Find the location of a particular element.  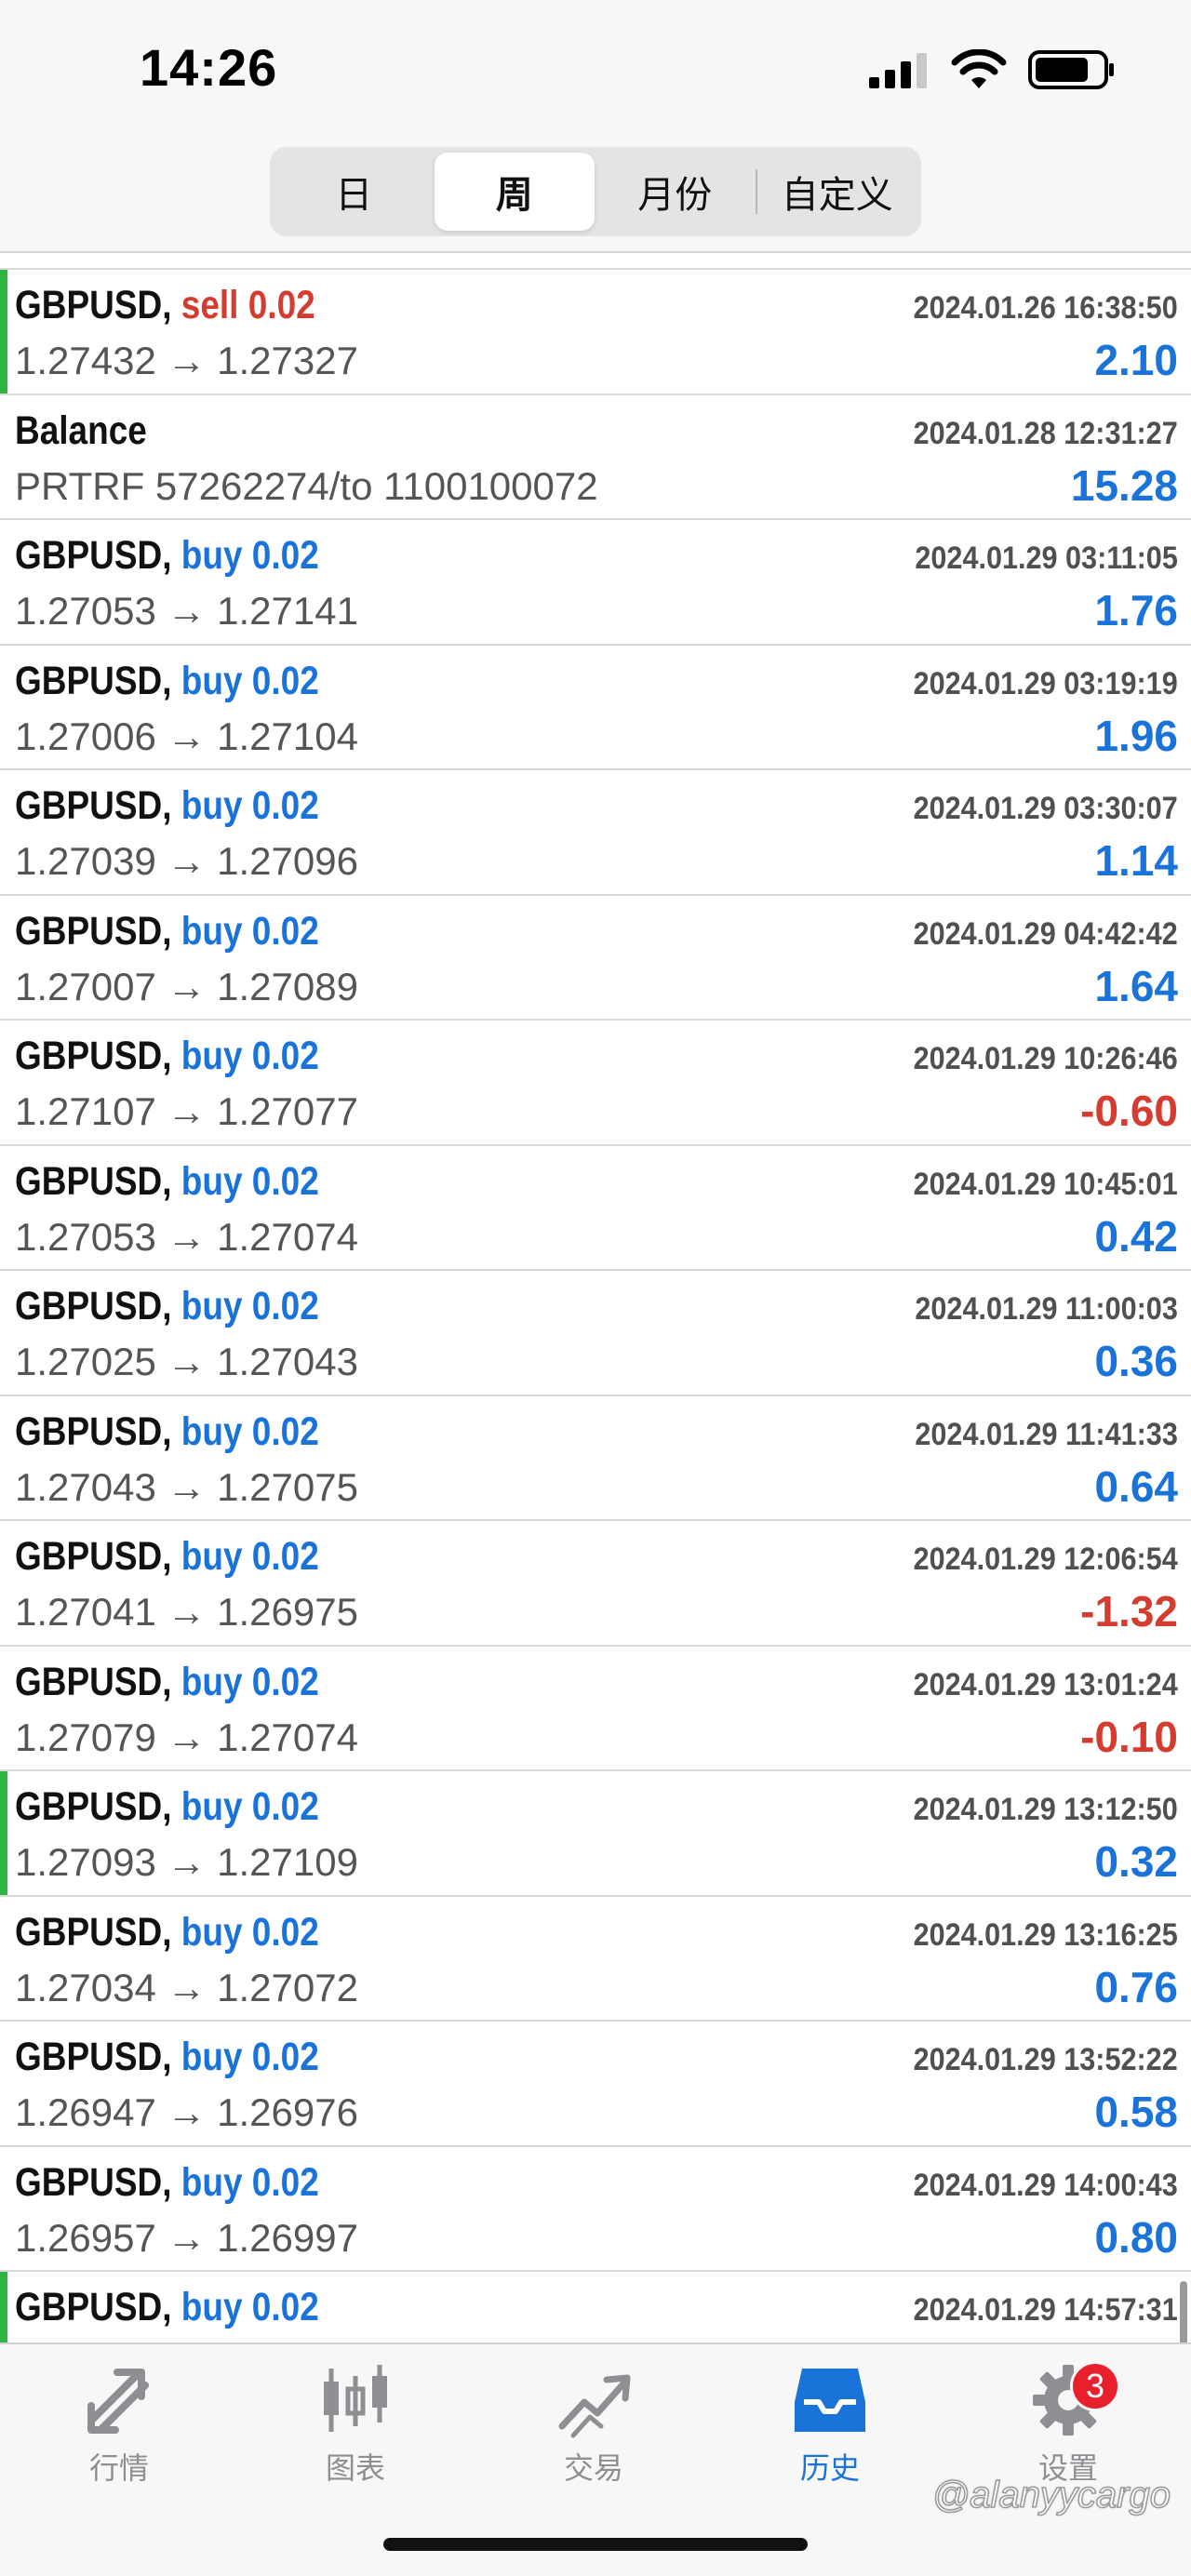

row-time: 2024.01.29 11:00:03 is located at coordinates (1046, 1309).